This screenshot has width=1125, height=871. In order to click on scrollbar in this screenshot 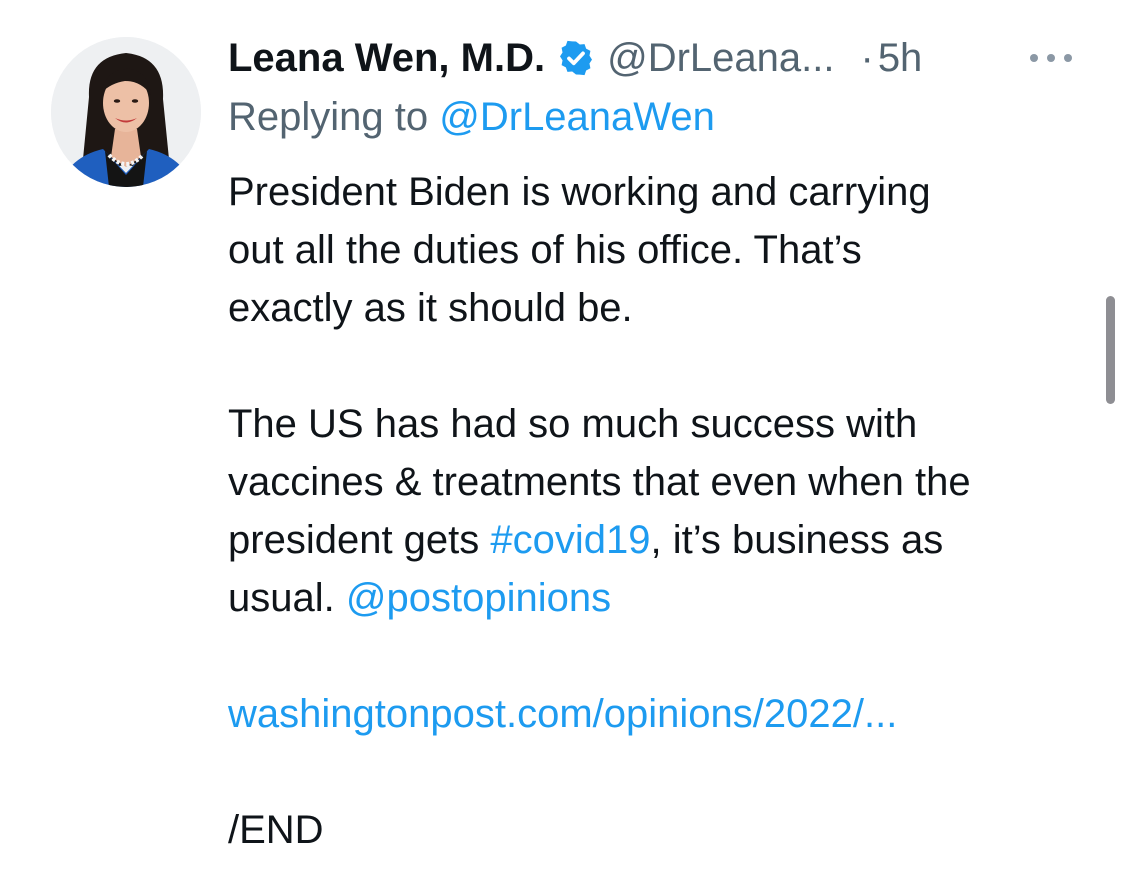, I will do `click(1110, 350)`.